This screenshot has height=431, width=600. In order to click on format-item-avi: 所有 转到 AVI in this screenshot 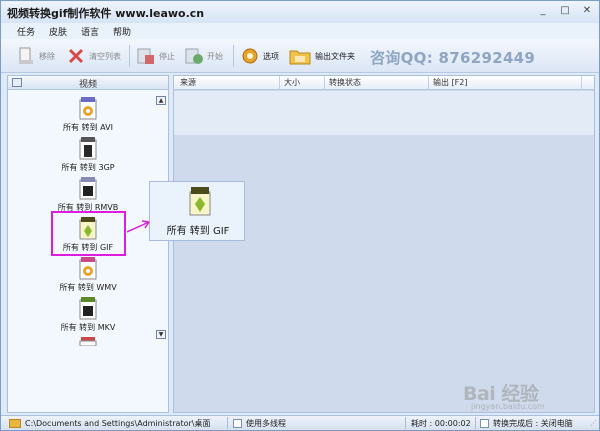, I will do `click(88, 116)`.